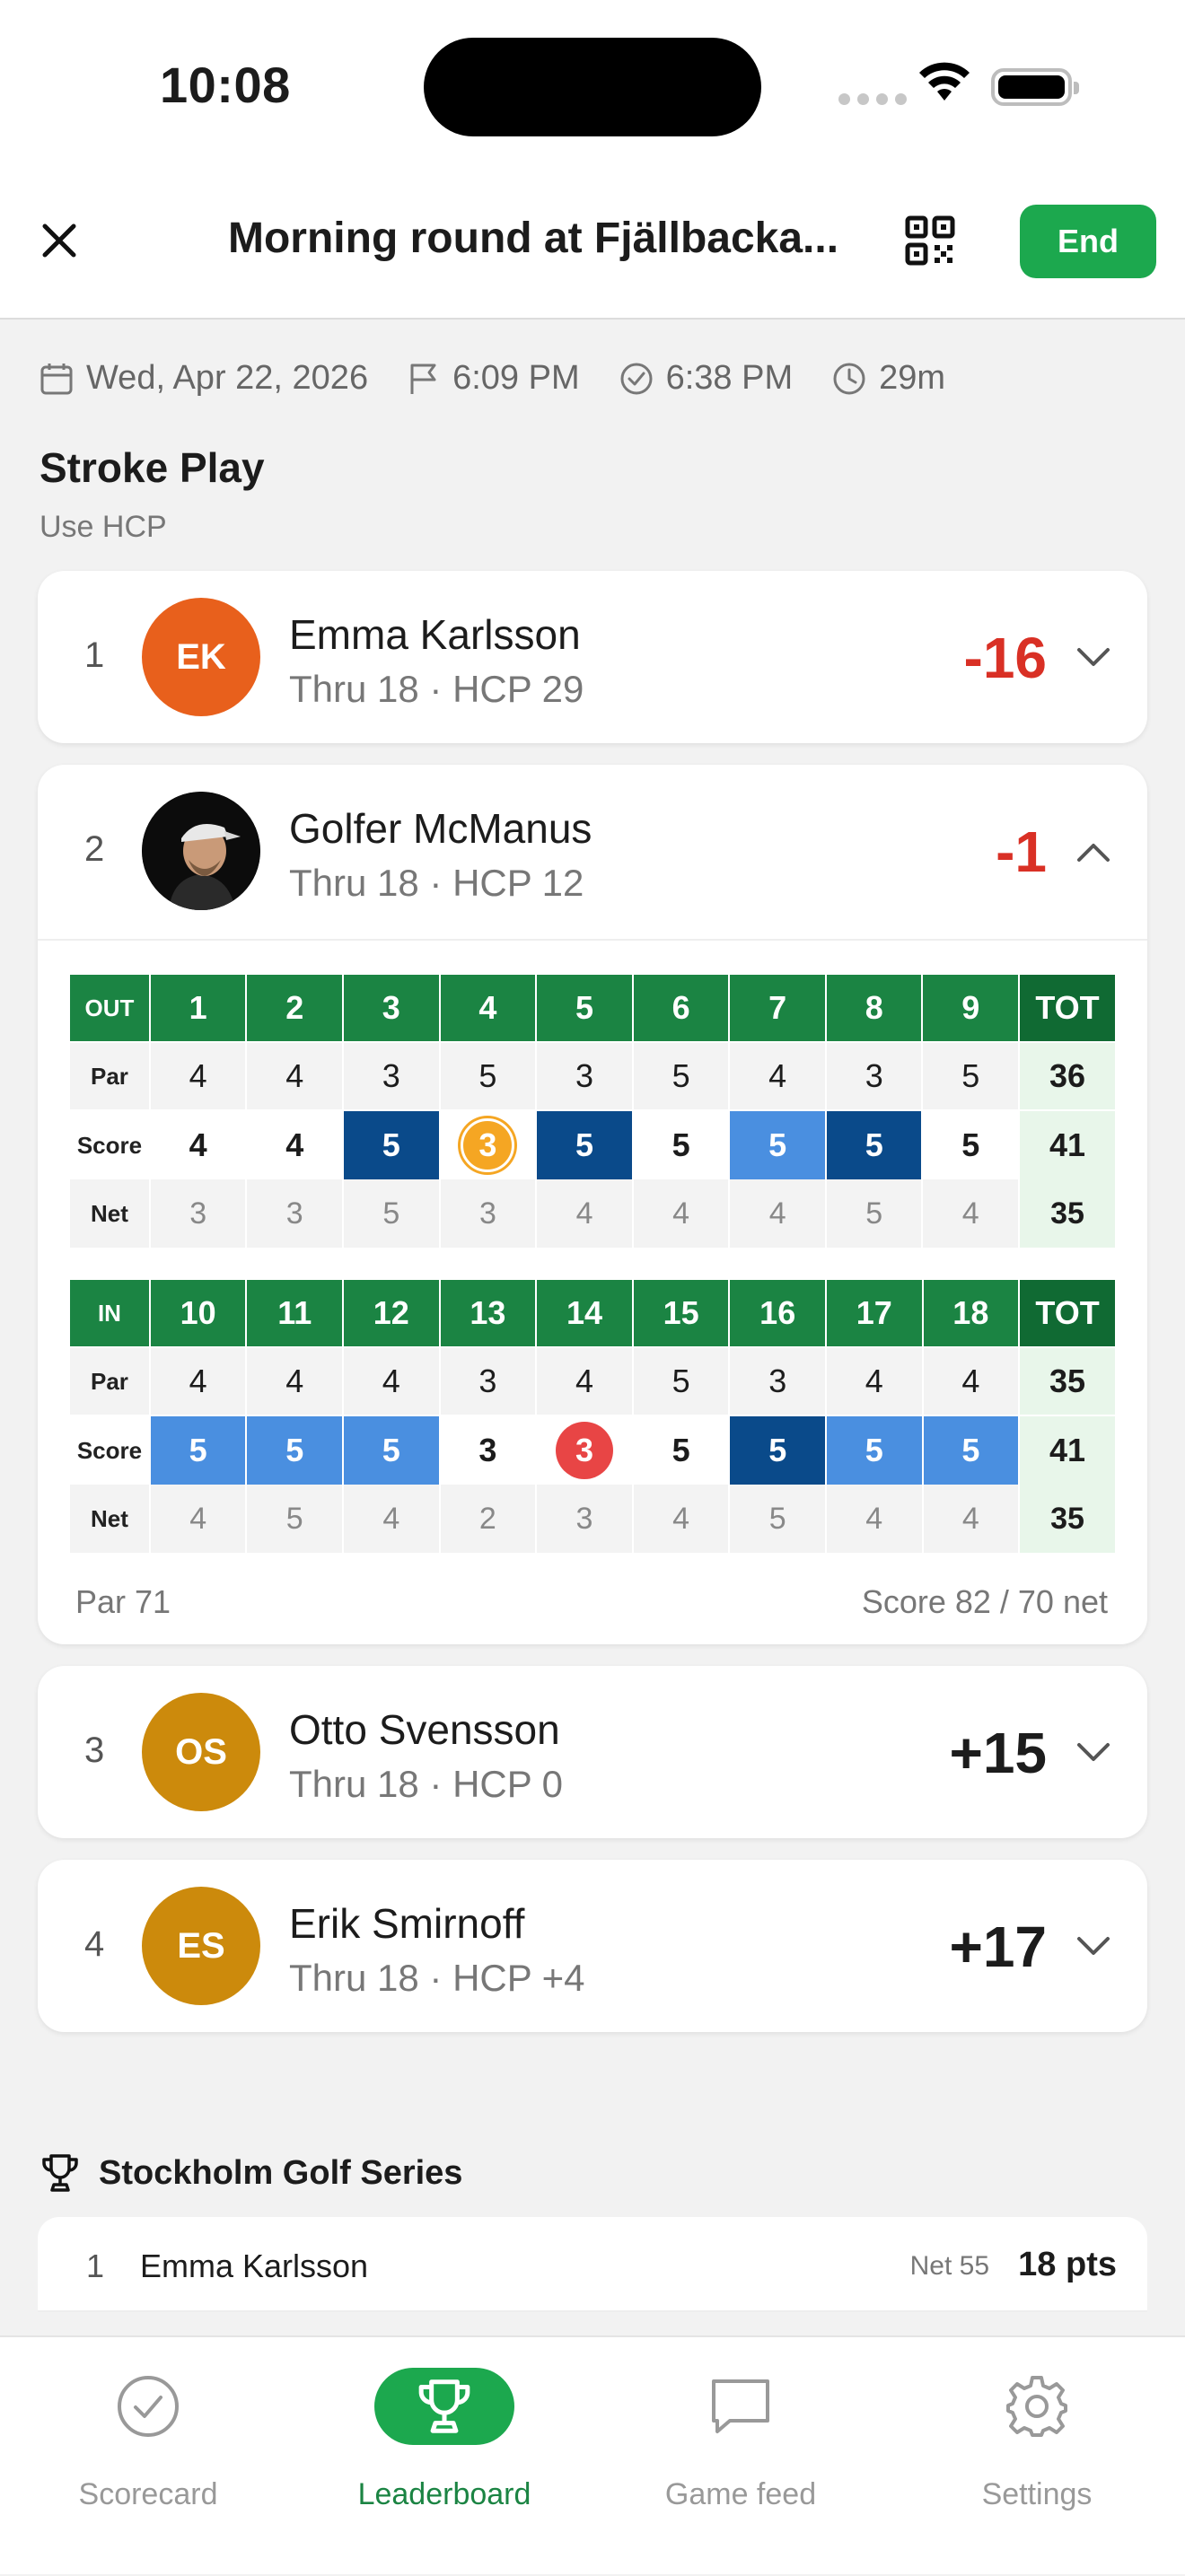 The width and height of the screenshot is (1185, 2576). I want to click on player-card: 4 ES Erik Smirnoff Thru 18 · HCP +4 +17, so click(592, 1946).